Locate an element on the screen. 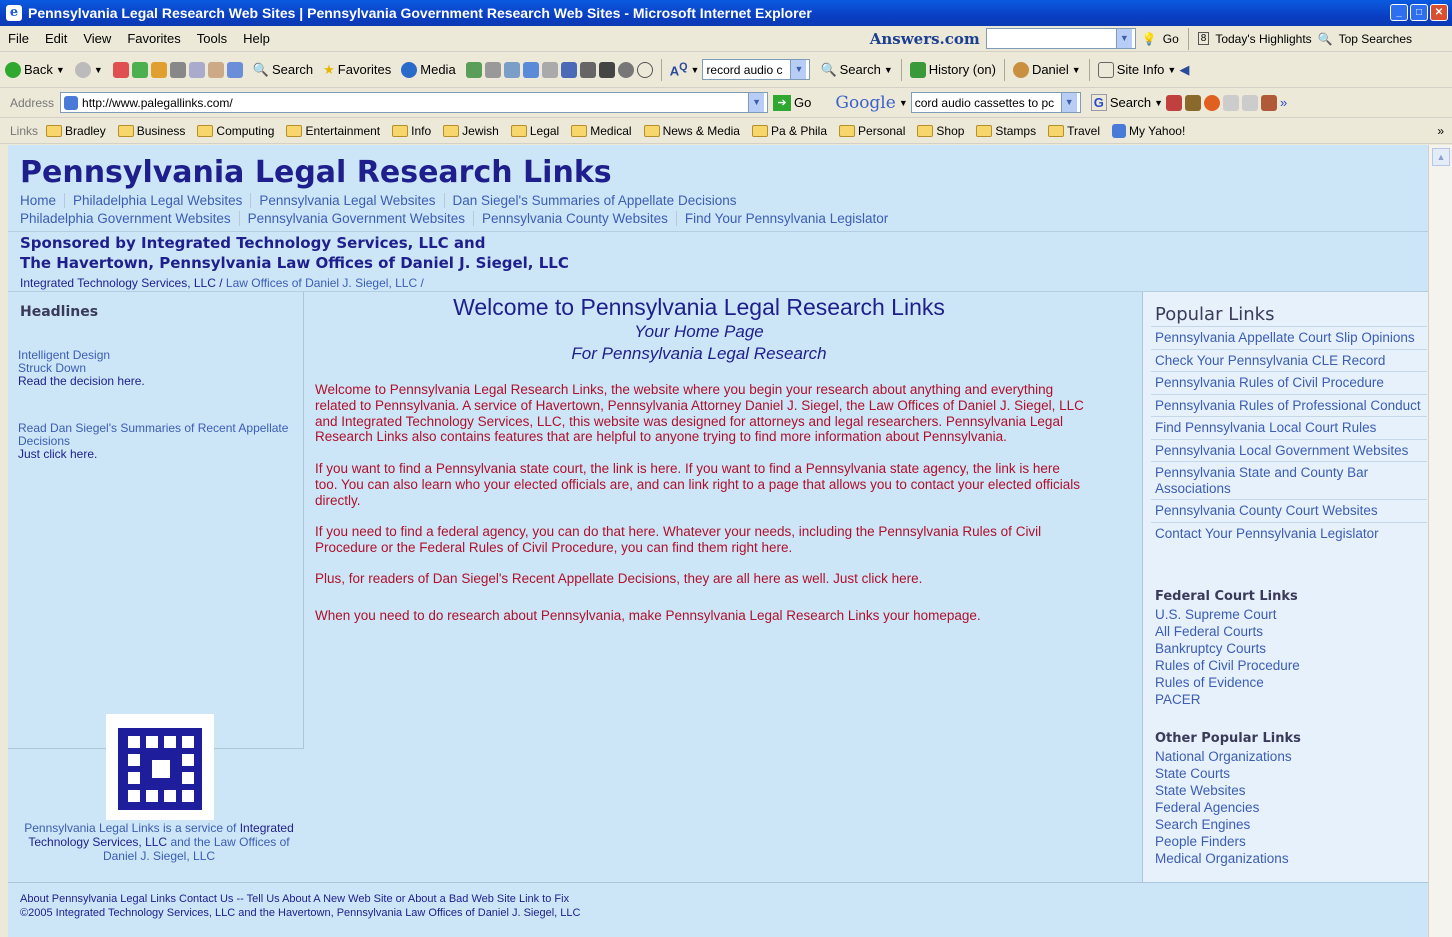  answers-logo: Answers.com is located at coordinates (925, 39).